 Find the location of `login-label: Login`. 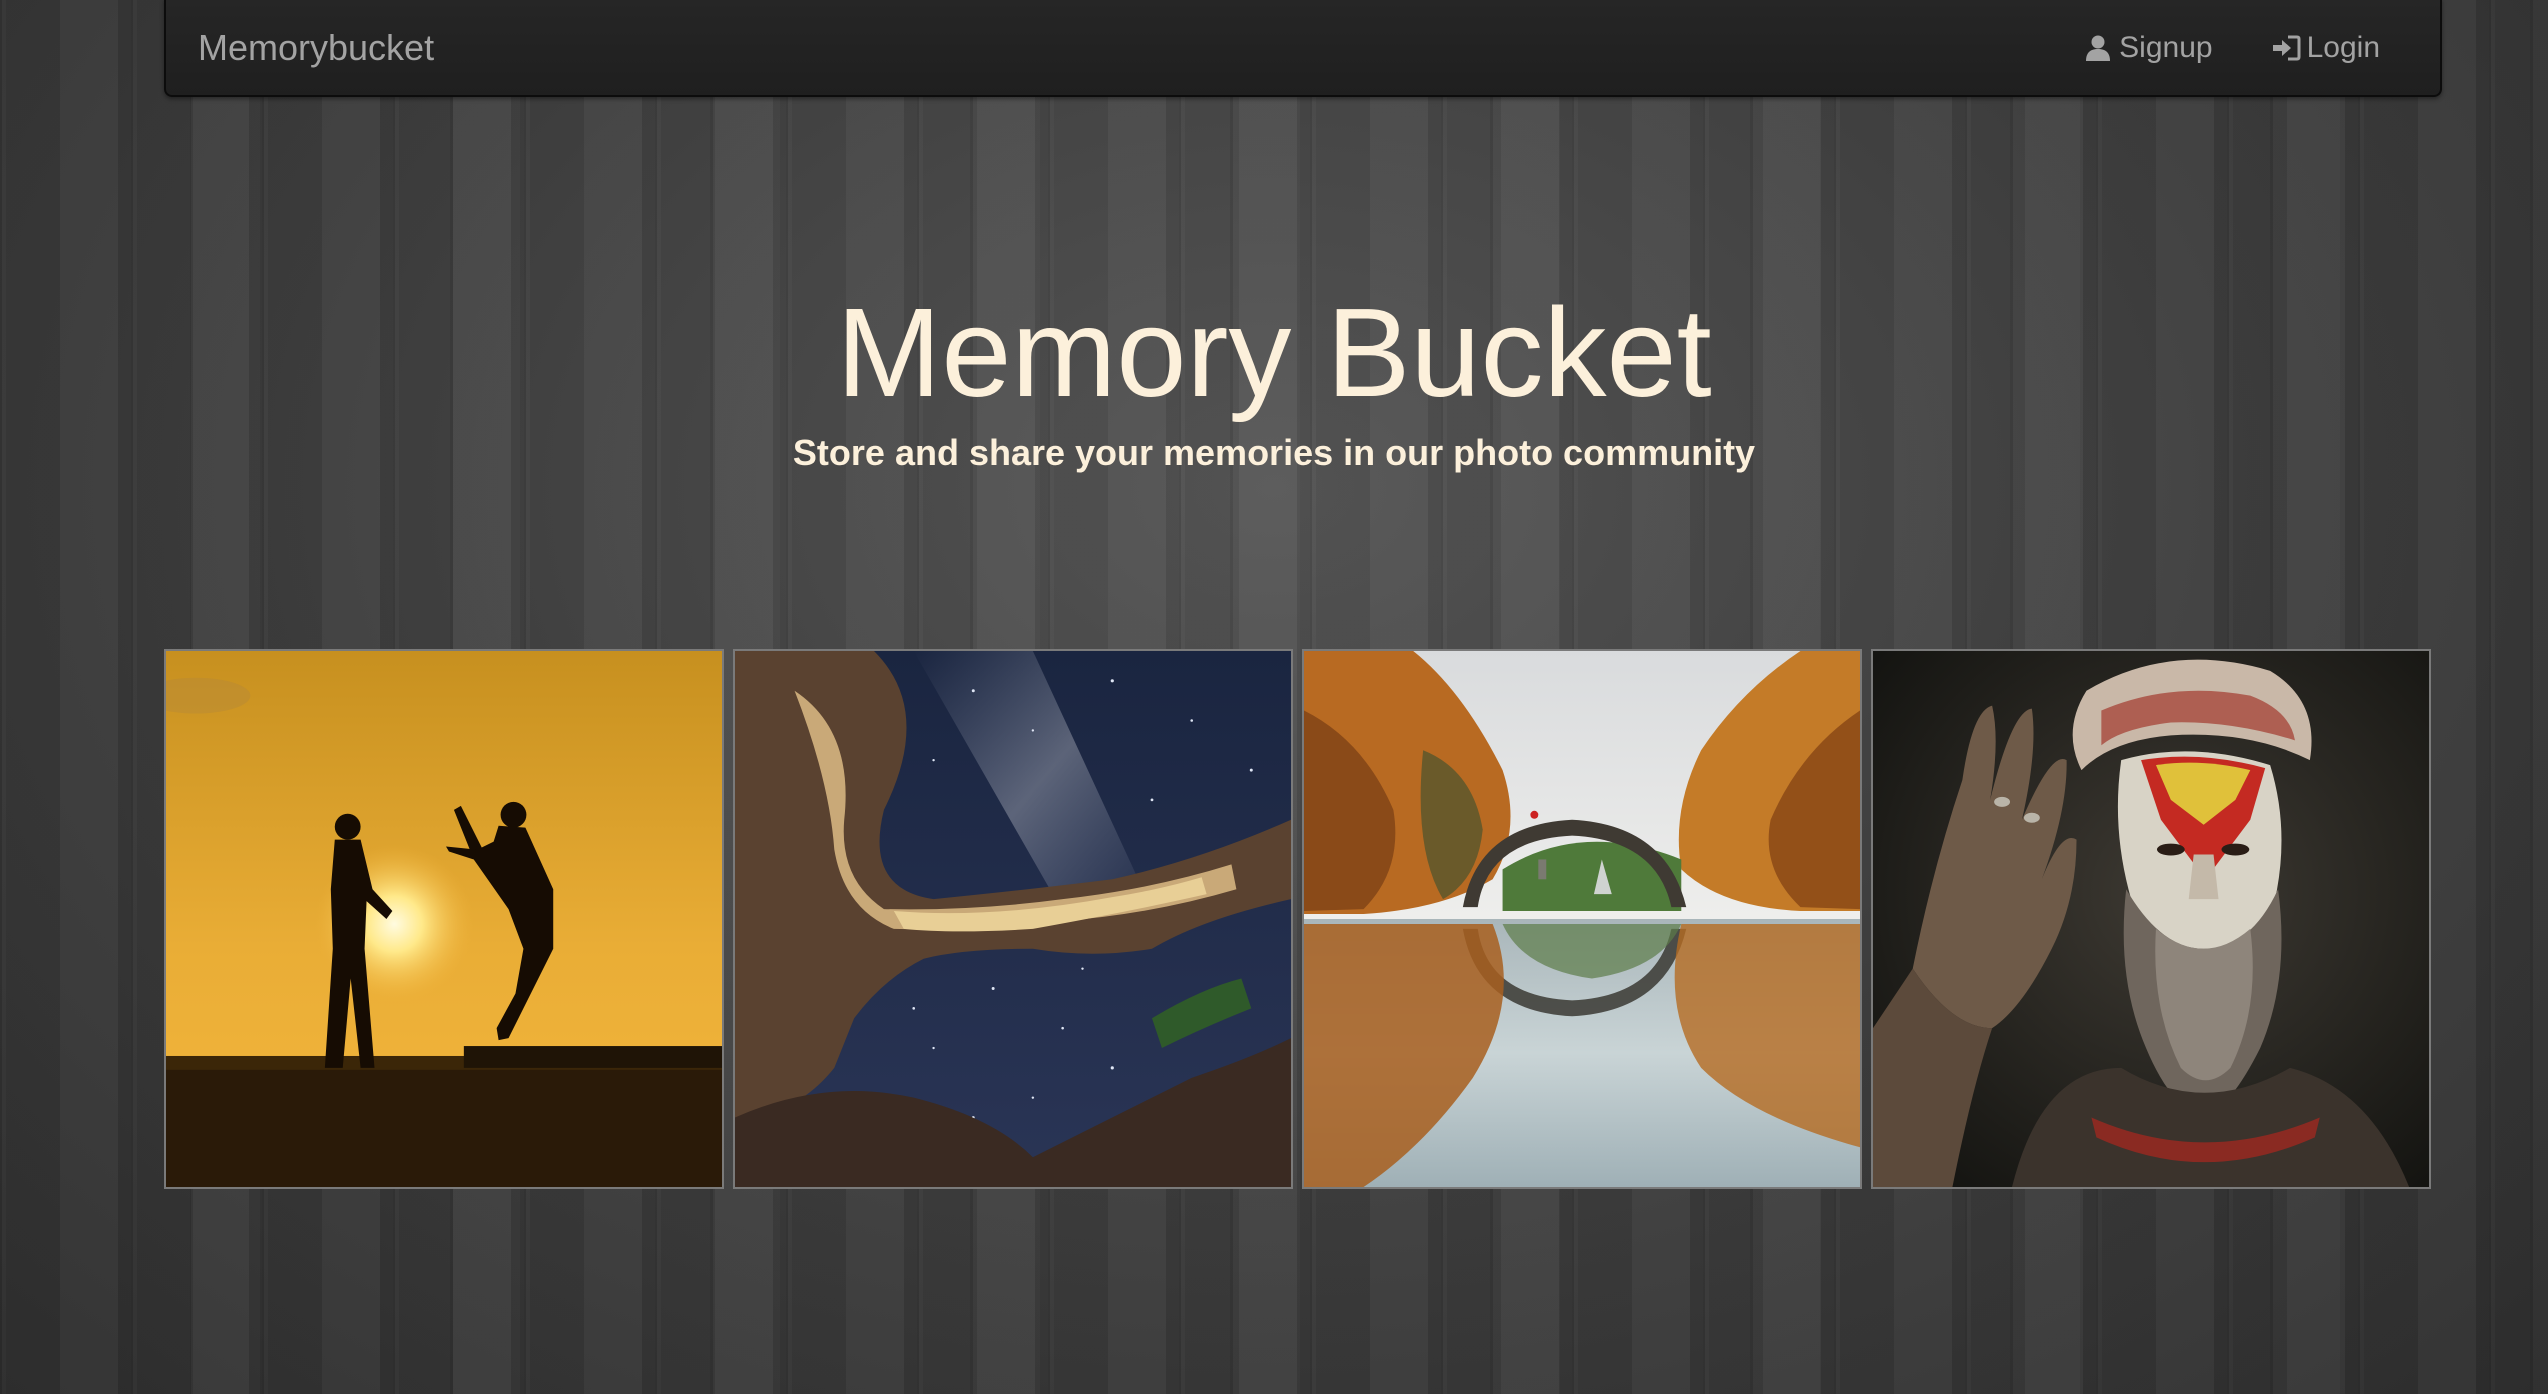

login-label: Login is located at coordinates (2343, 47).